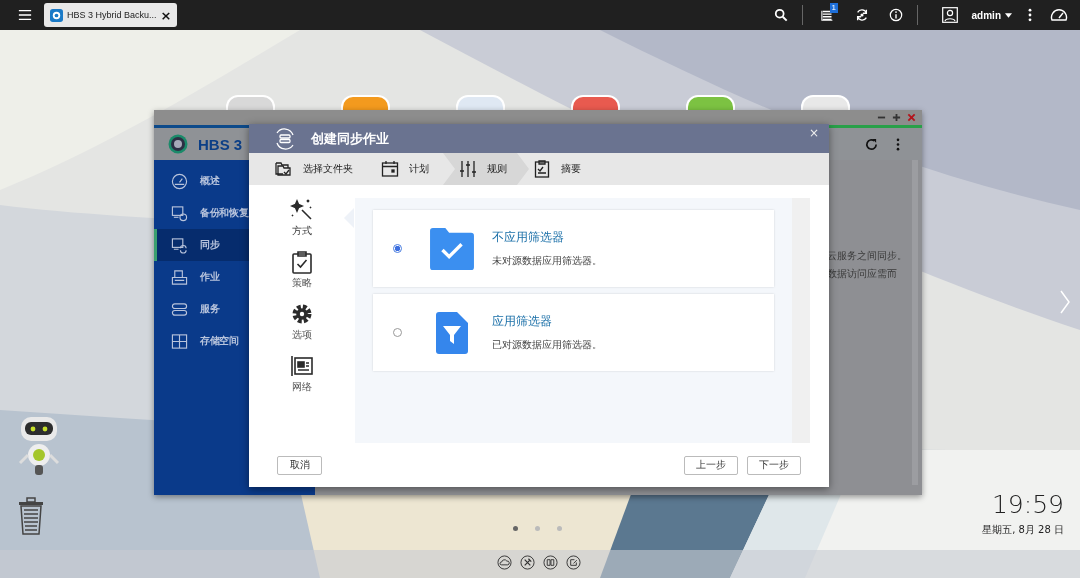 The image size is (1080, 578). Describe the element at coordinates (178, 144) in the screenshot. I see `hbs-logo-icon` at that location.